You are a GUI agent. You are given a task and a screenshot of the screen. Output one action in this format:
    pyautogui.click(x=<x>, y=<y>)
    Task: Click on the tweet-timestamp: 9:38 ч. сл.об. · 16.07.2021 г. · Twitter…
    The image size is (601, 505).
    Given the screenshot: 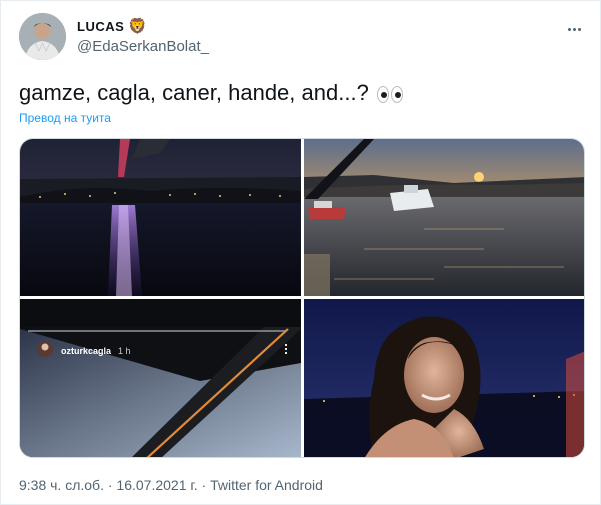 What is the action you would take?
    pyautogui.click(x=171, y=485)
    